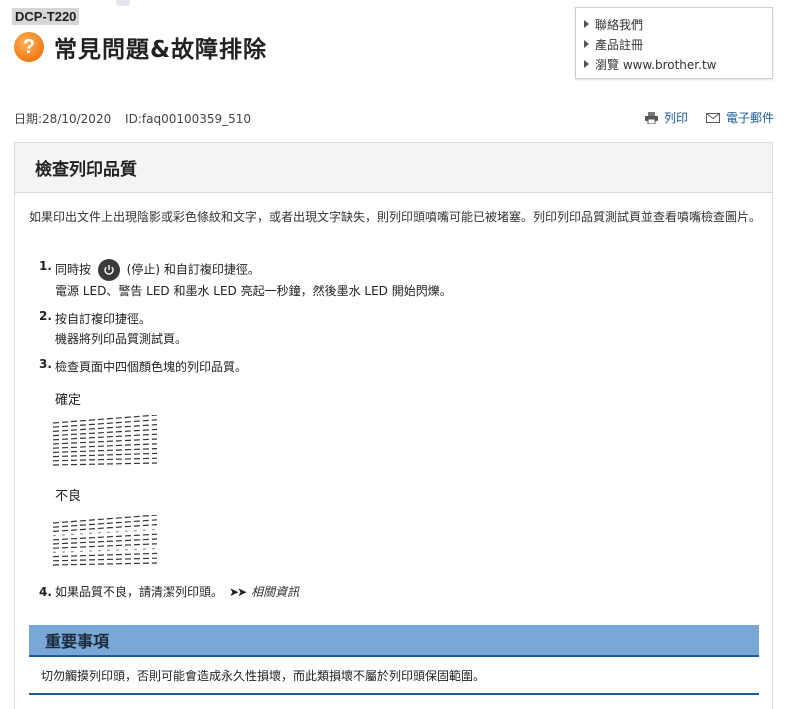 Image resolution: width=792 pixels, height=709 pixels. Describe the element at coordinates (619, 24) in the screenshot. I see `contact-us-label: 聯絡我們` at that location.